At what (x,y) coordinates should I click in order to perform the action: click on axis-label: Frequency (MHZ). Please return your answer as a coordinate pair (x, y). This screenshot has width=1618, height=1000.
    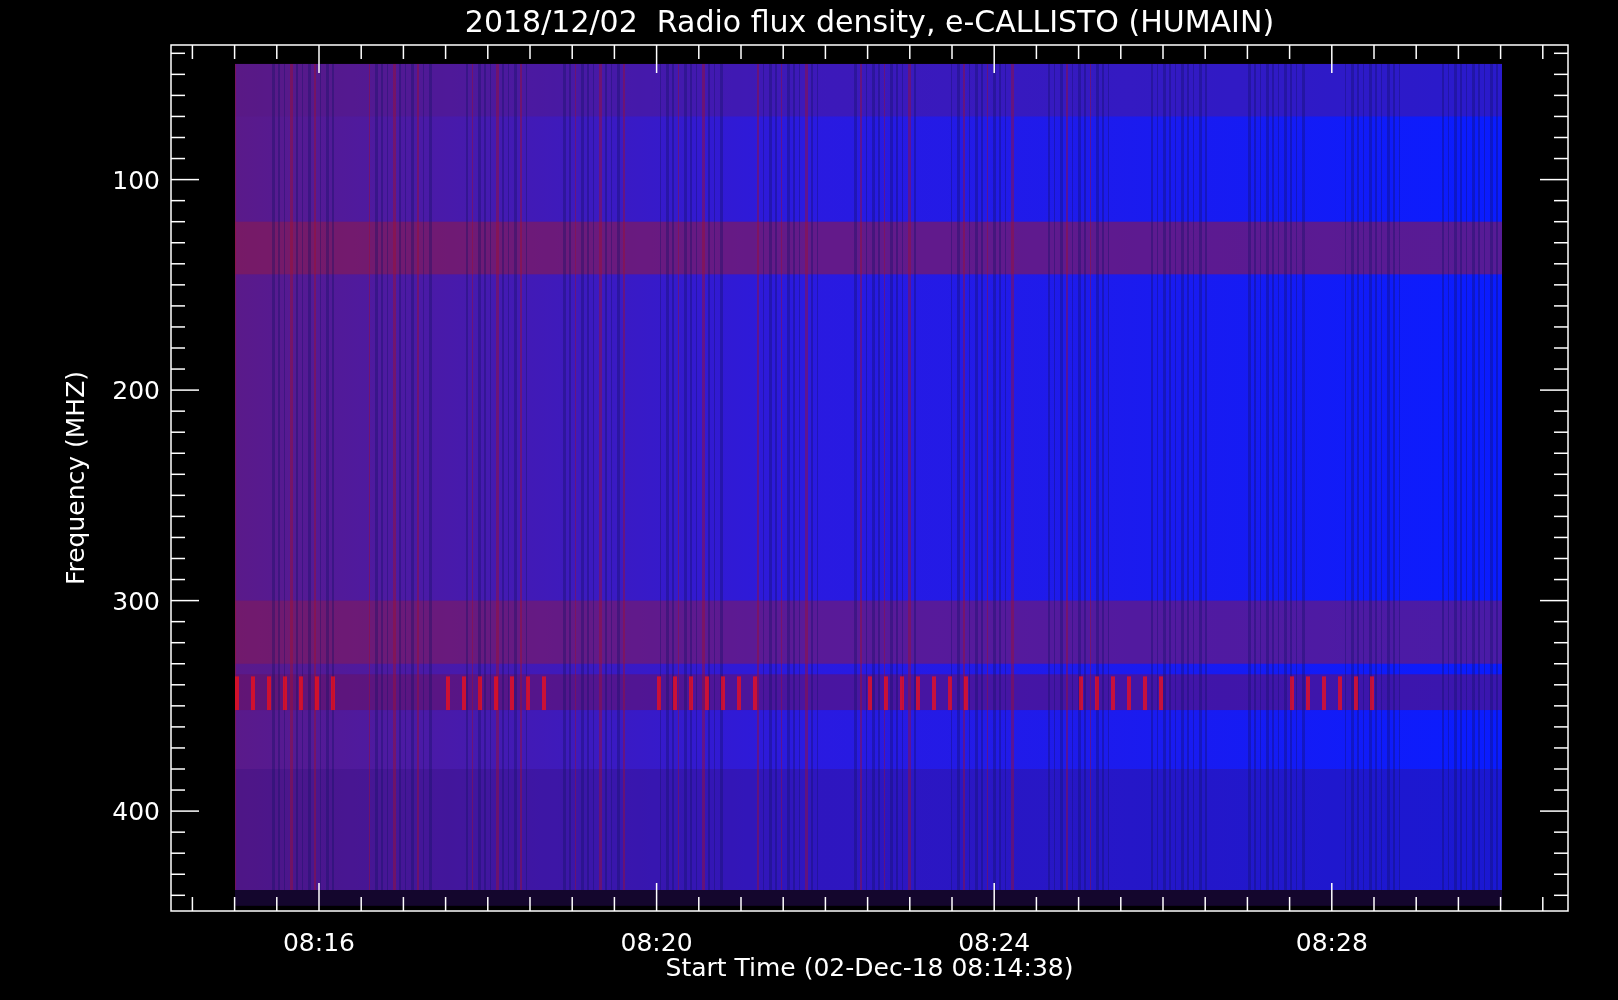
    Looking at the image, I should click on (75, 478).